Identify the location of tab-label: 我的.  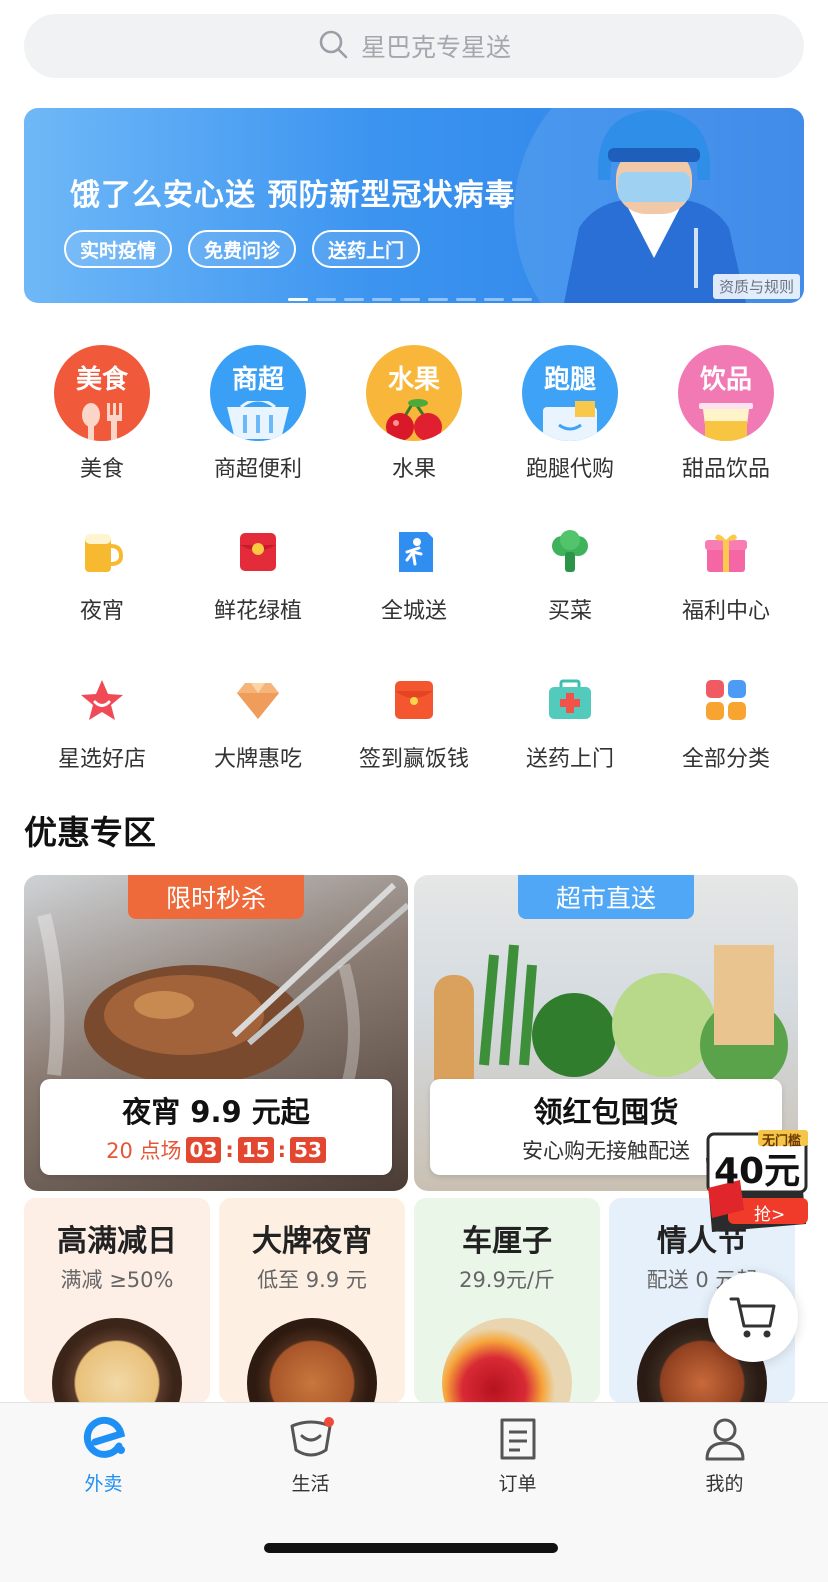
(724, 1484).